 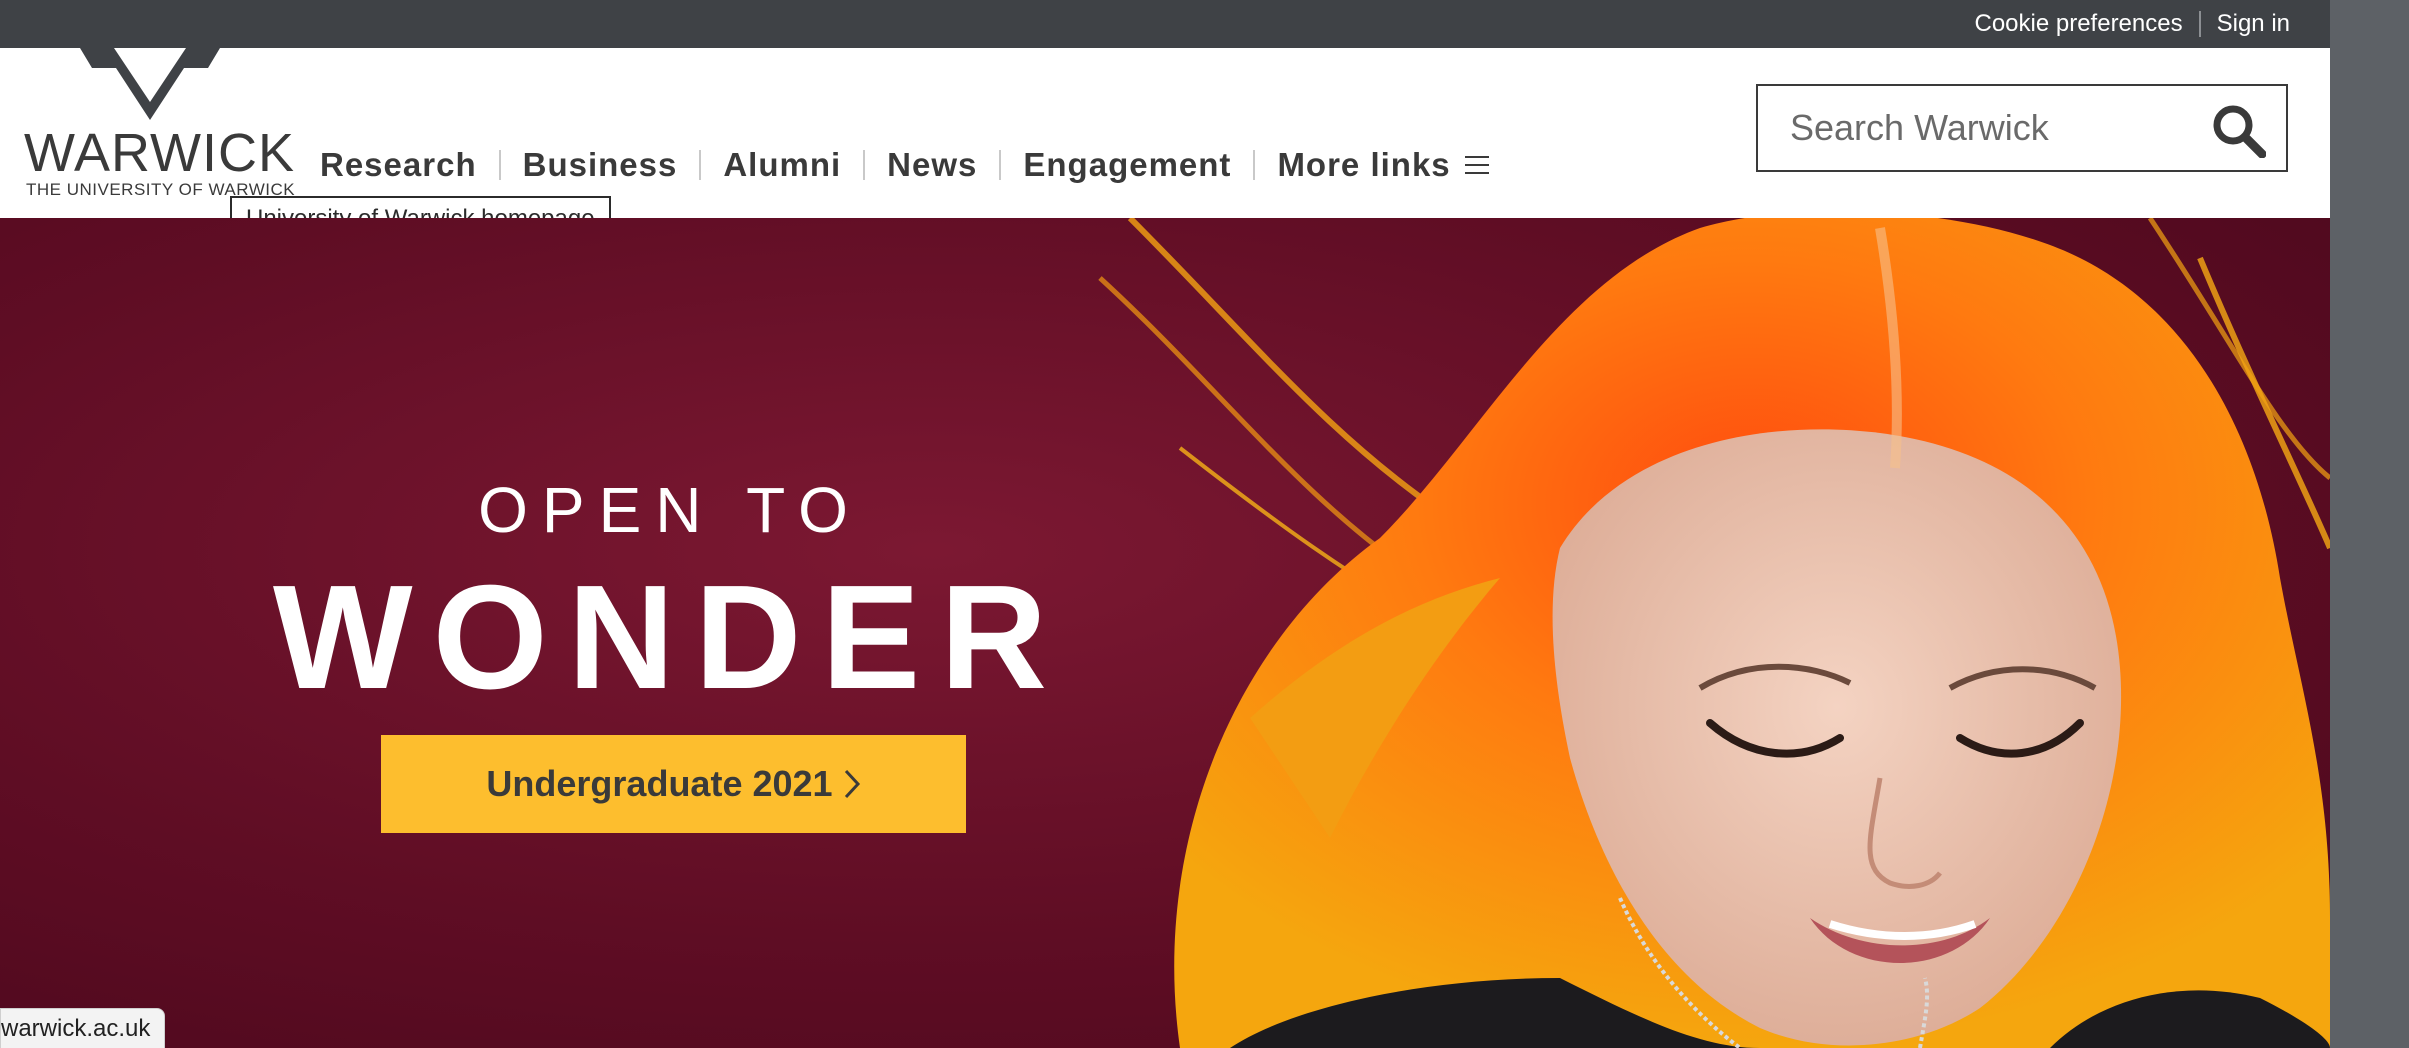 What do you see at coordinates (2238, 130) in the screenshot?
I see `search-icon` at bounding box center [2238, 130].